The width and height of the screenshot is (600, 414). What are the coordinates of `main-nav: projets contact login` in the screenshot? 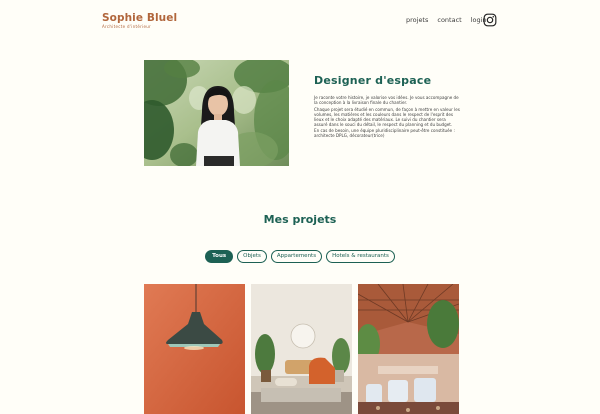 It's located at (446, 20).